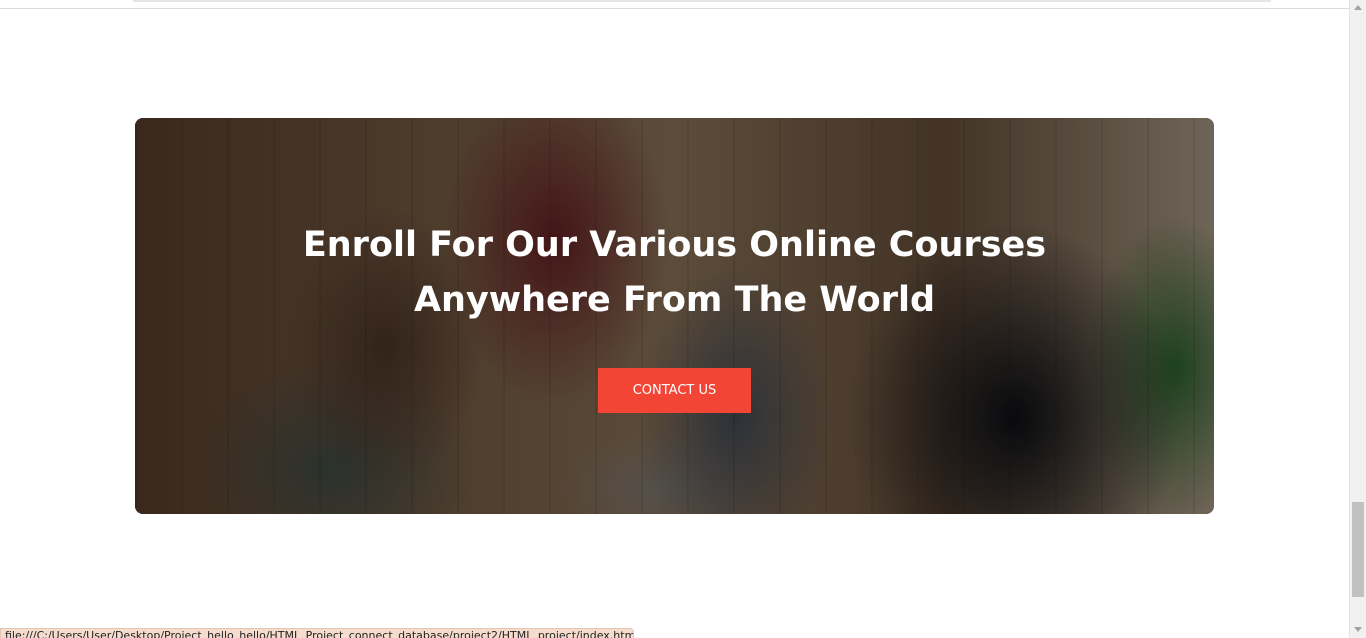 This screenshot has width=1366, height=638. I want to click on vertical-scrollbar, so click(1357, 319).